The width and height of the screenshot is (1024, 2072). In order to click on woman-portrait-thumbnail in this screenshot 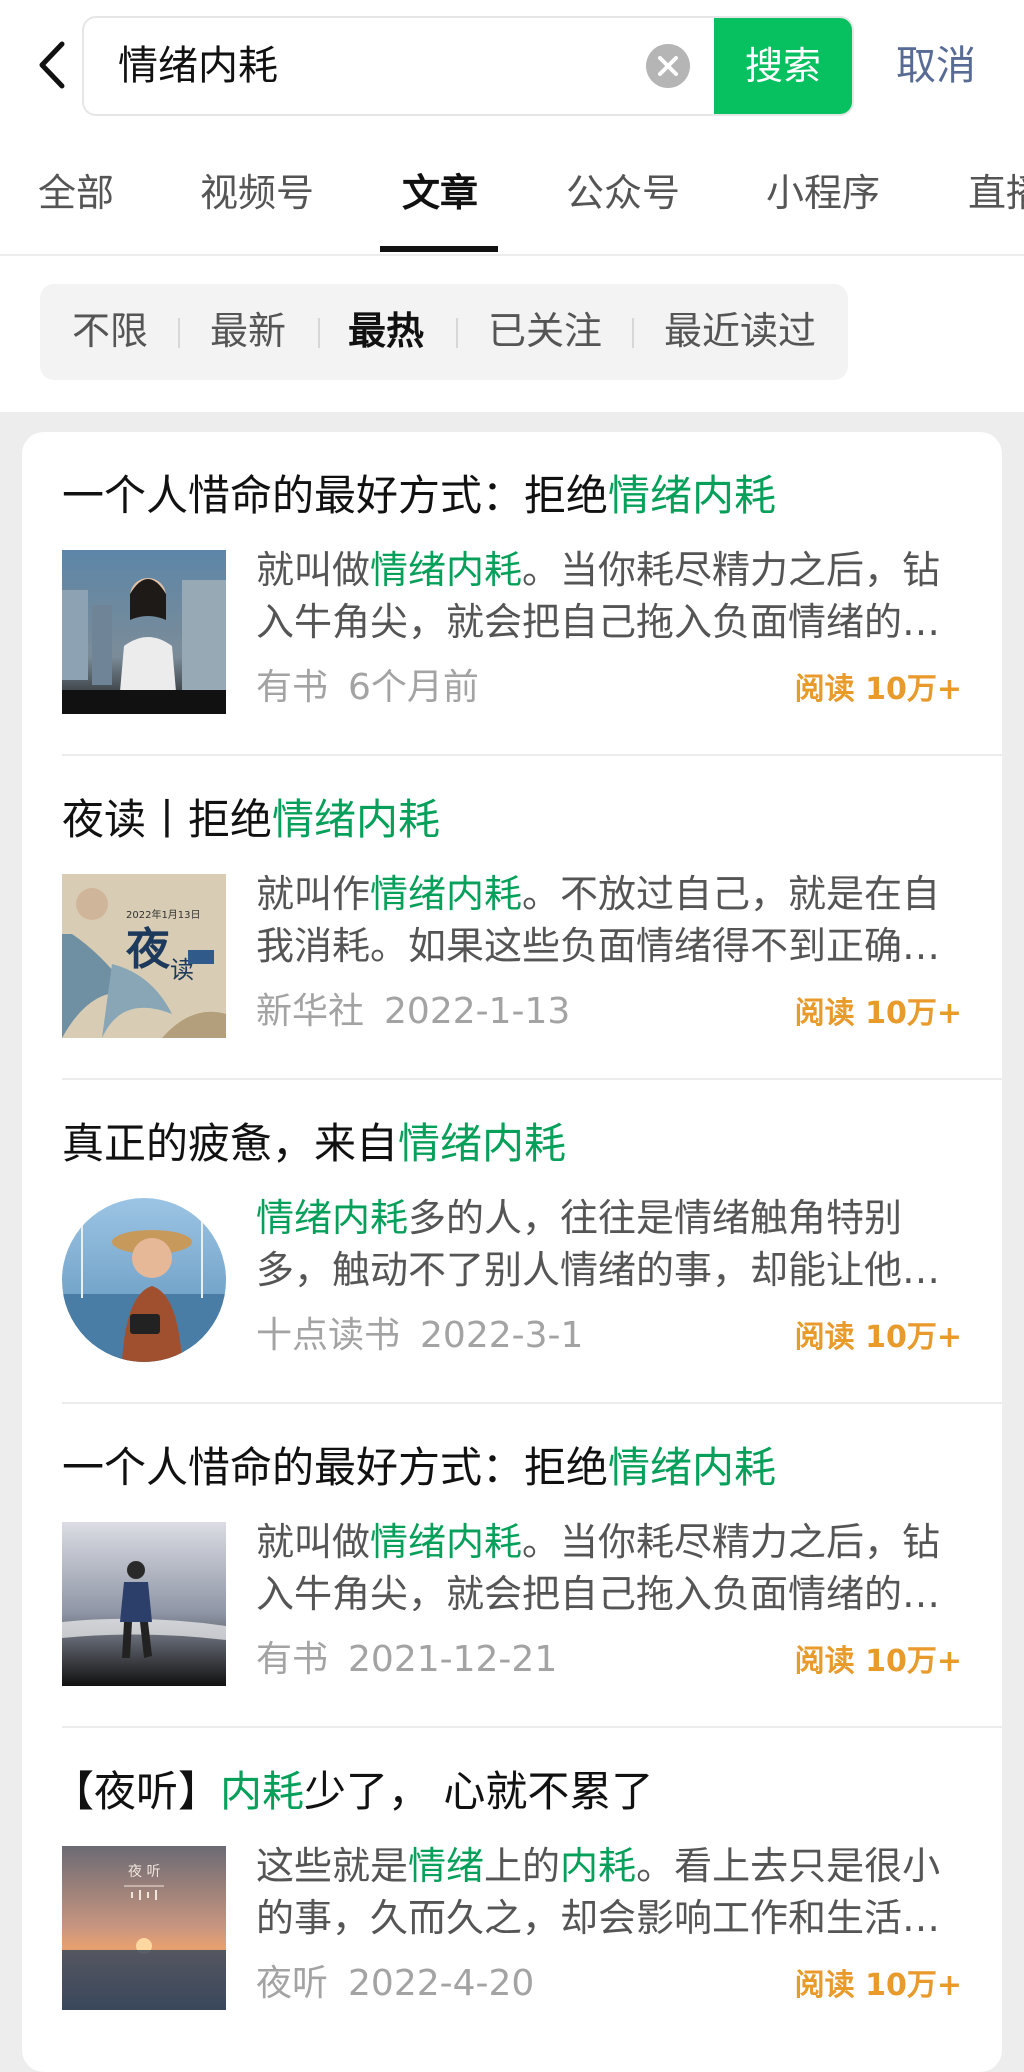, I will do `click(144, 632)`.